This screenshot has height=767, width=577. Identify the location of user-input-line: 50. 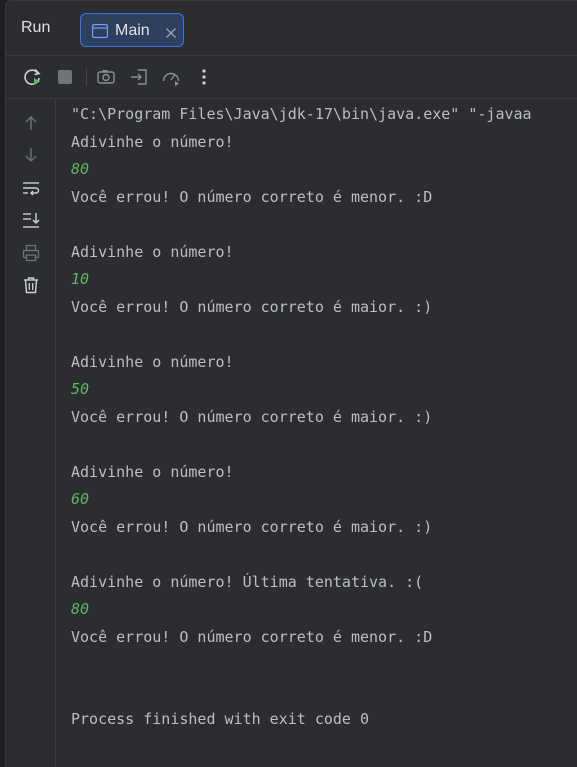
(80, 389).